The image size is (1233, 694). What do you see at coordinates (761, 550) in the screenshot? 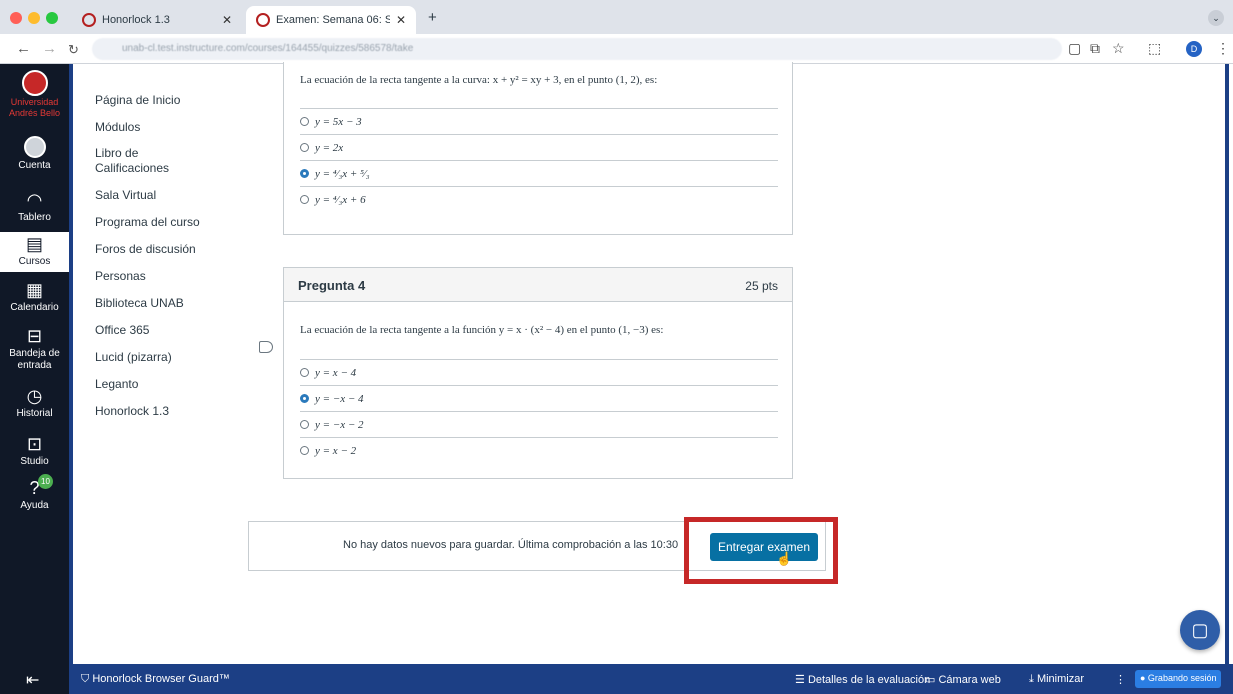
I see `highlight-annotation` at bounding box center [761, 550].